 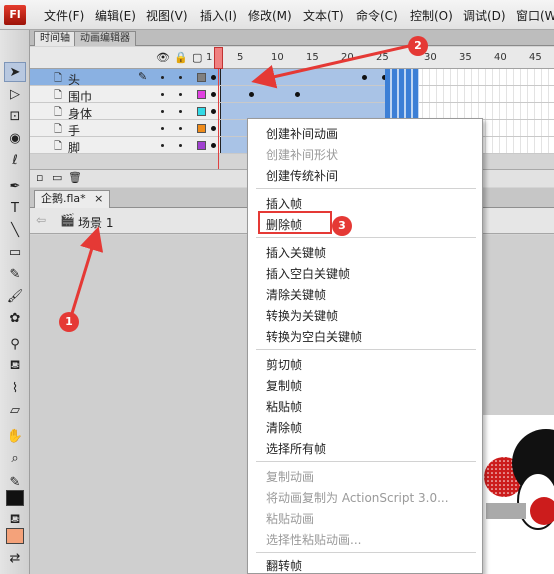 I want to click on menu-item-convert-to-keyframe: 转换为关键帧, so click(x=302, y=315).